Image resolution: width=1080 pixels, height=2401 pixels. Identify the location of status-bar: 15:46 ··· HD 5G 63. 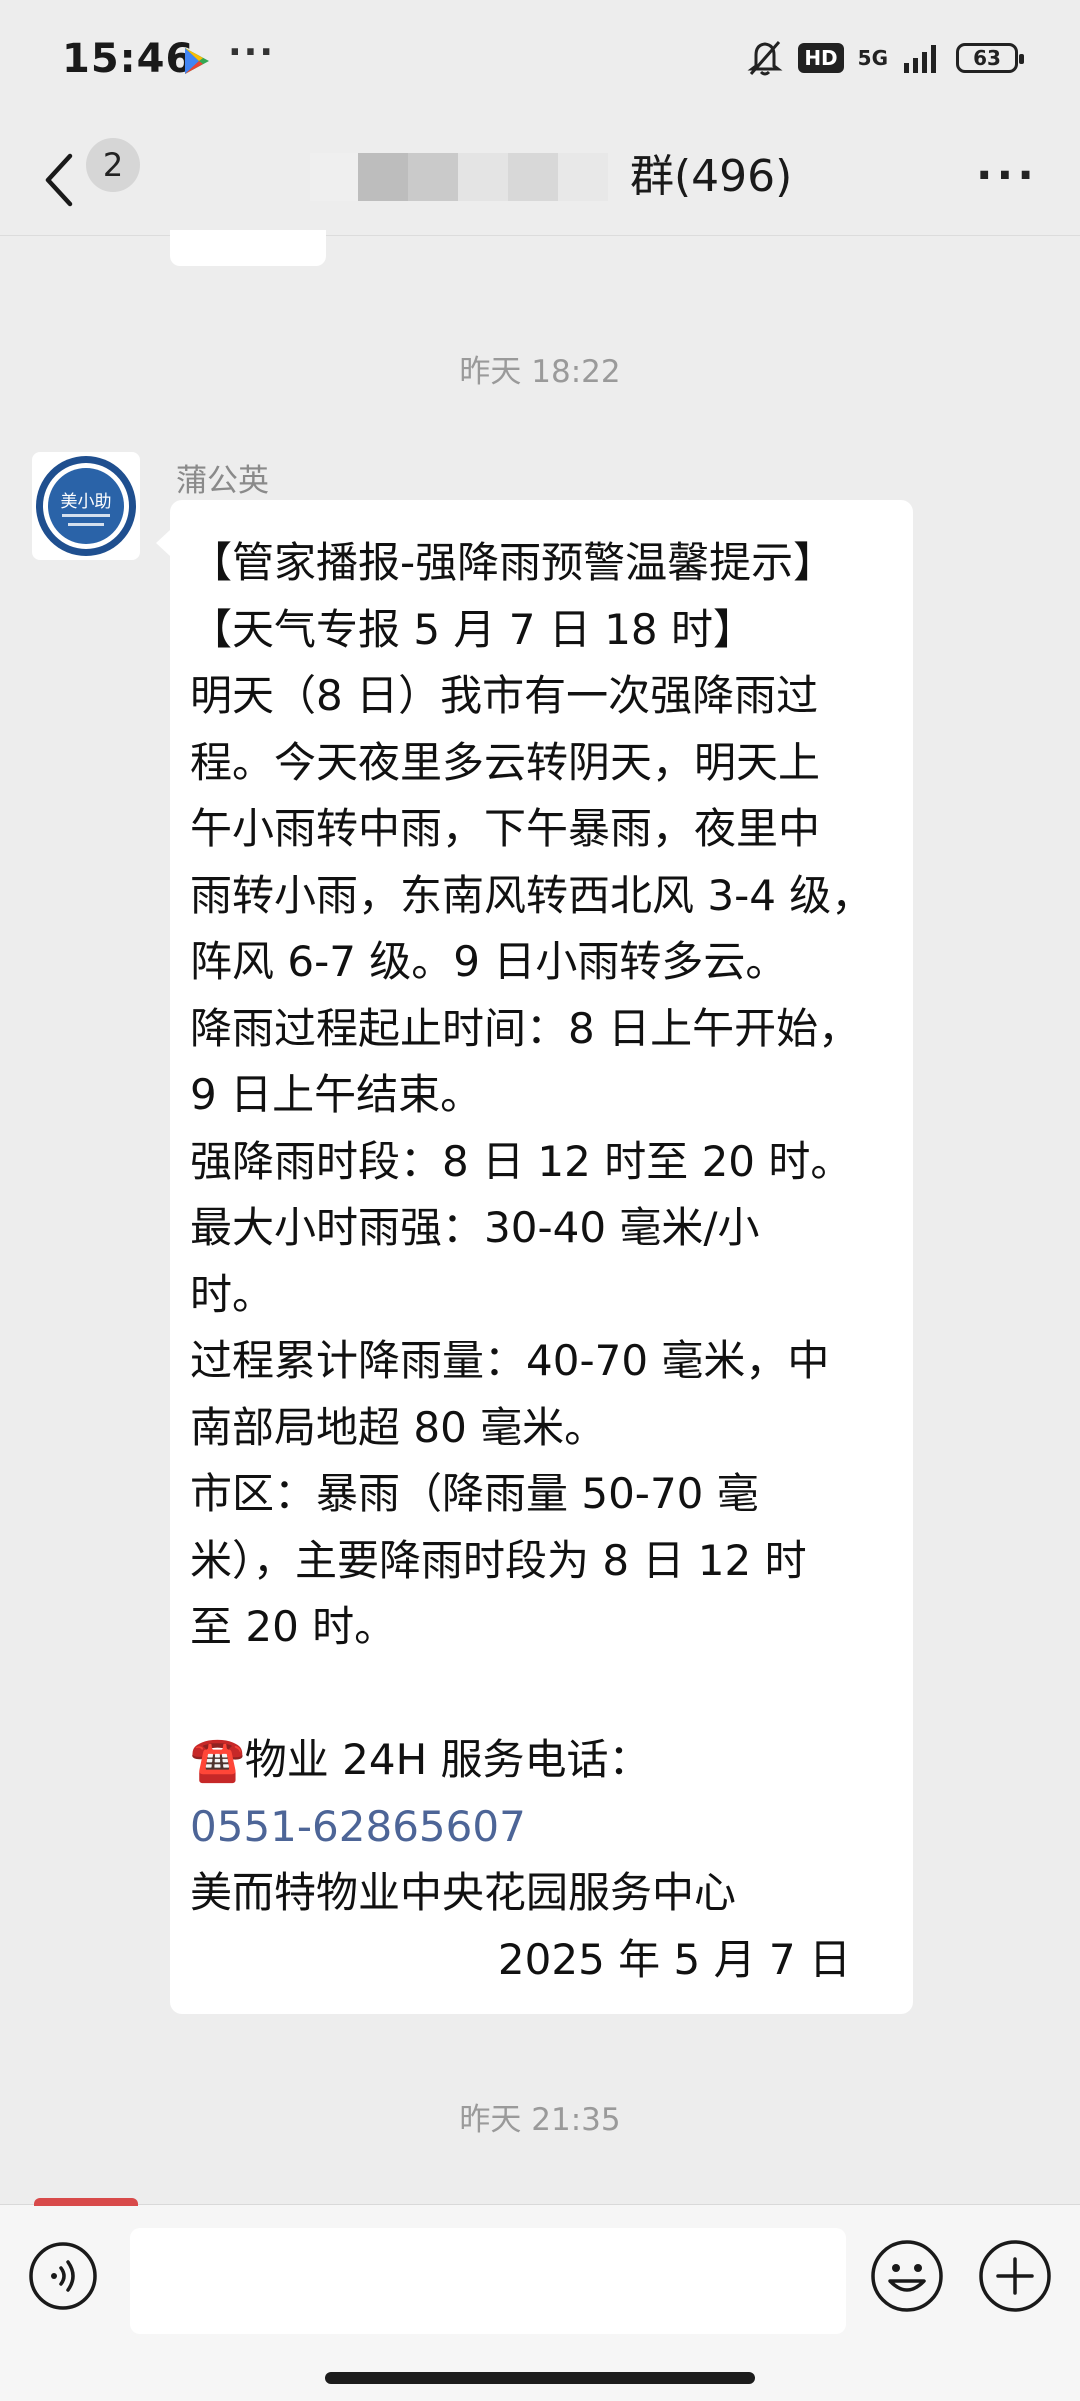
(540, 65).